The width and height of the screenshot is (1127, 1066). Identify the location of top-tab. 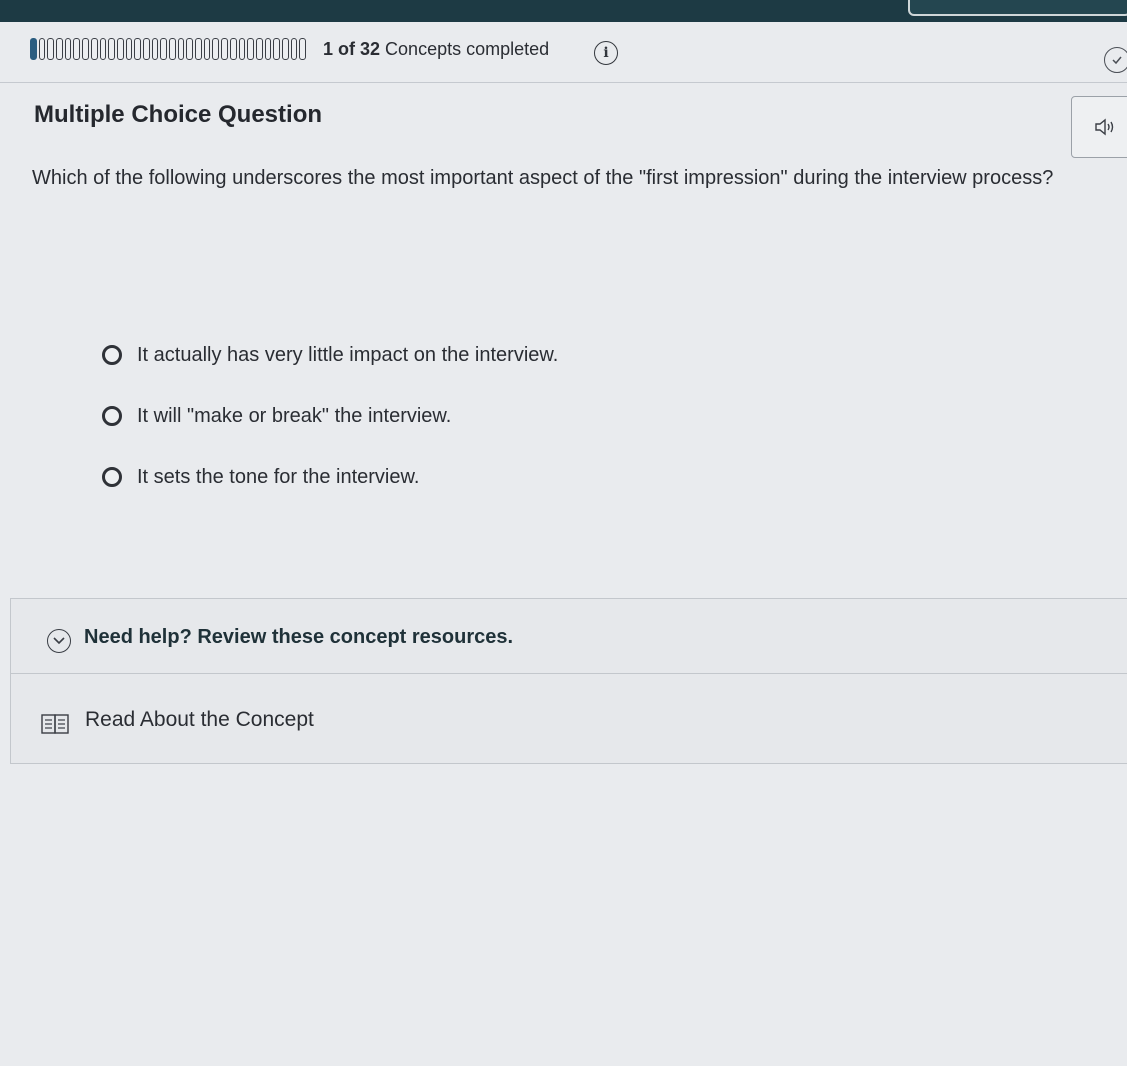
(1017, 8).